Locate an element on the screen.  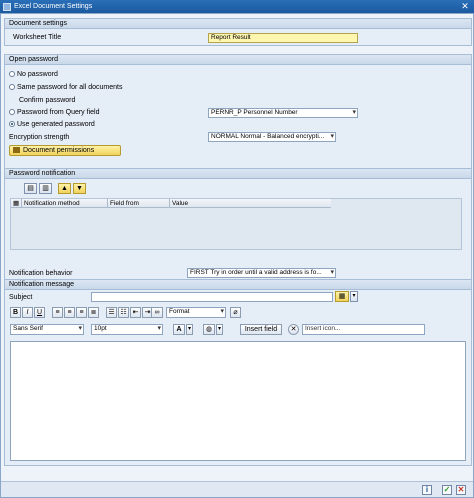
subject-input is located at coordinates (212, 297).